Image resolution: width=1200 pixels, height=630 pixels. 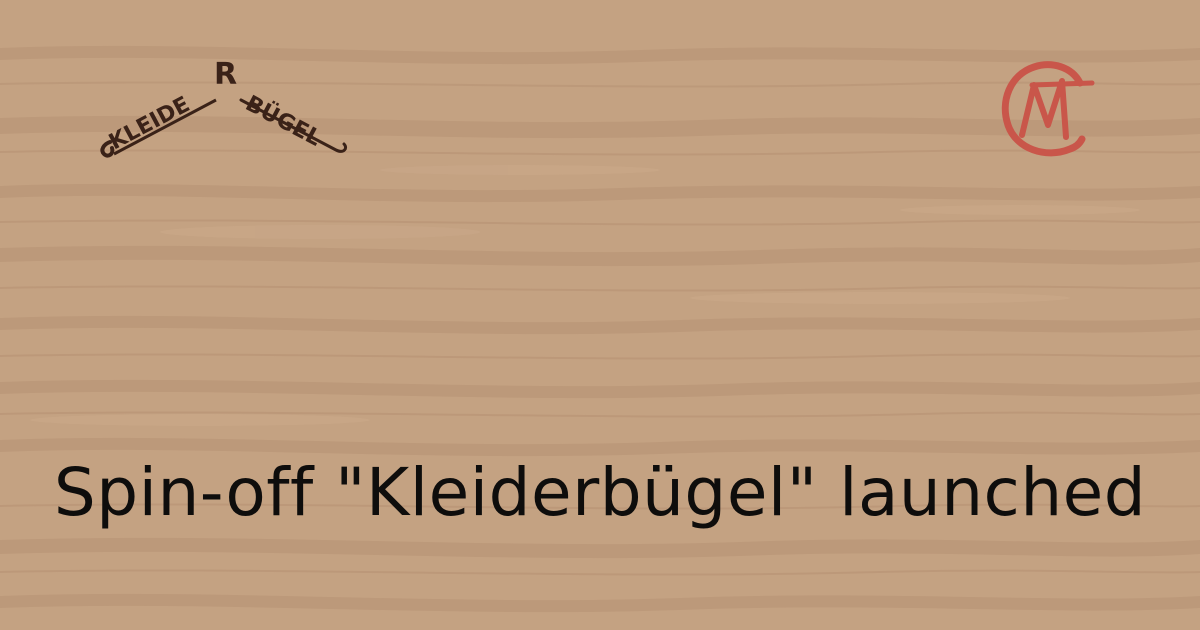 What do you see at coordinates (283, 120) in the screenshot?
I see `logo-right-letters: BÜGEL` at bounding box center [283, 120].